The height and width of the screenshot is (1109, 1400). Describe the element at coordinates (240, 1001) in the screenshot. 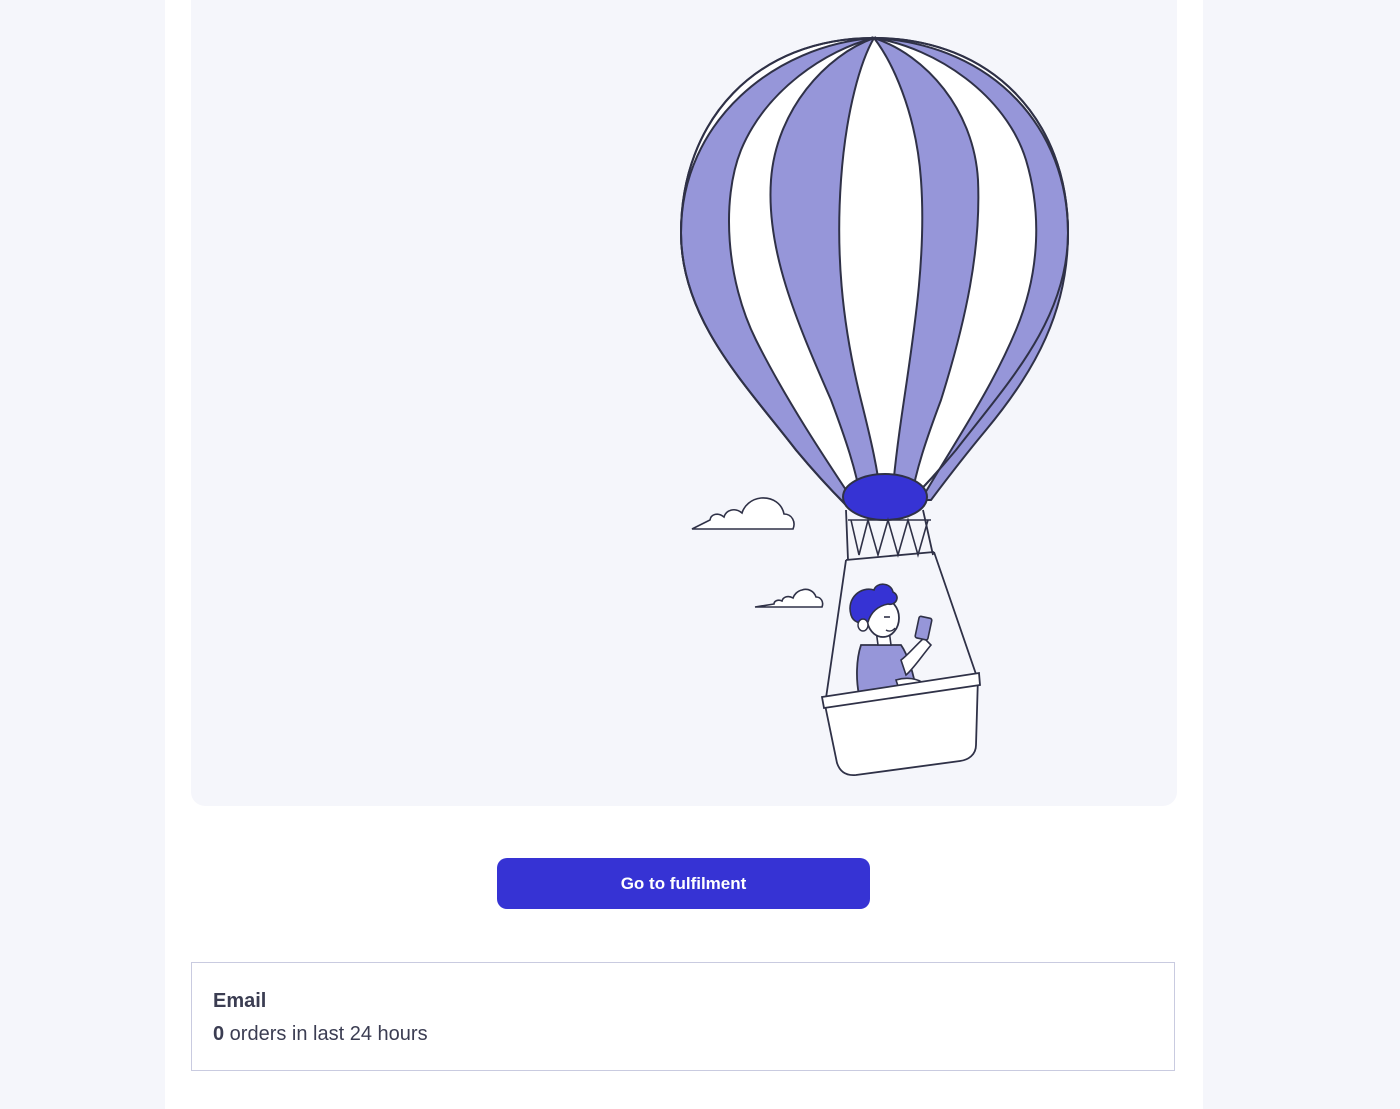

I see `channel-title: Email` at that location.